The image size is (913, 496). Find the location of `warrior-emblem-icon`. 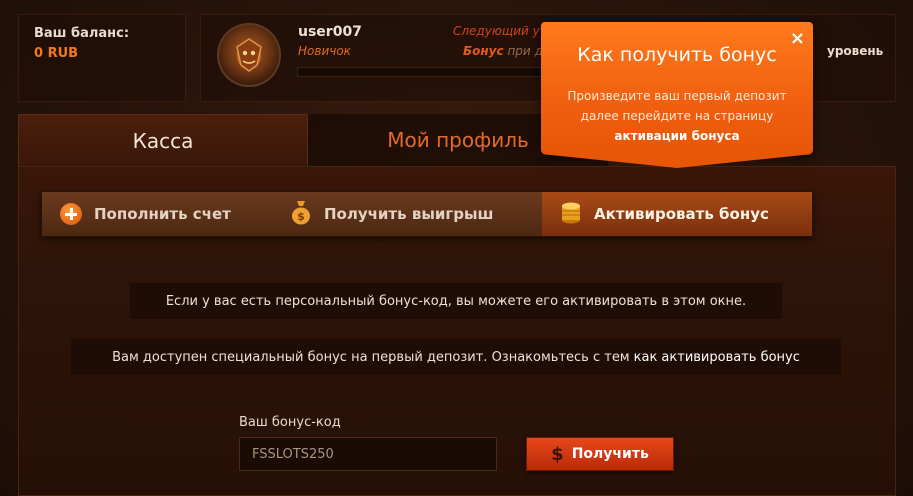

warrior-emblem-icon is located at coordinates (249, 55).